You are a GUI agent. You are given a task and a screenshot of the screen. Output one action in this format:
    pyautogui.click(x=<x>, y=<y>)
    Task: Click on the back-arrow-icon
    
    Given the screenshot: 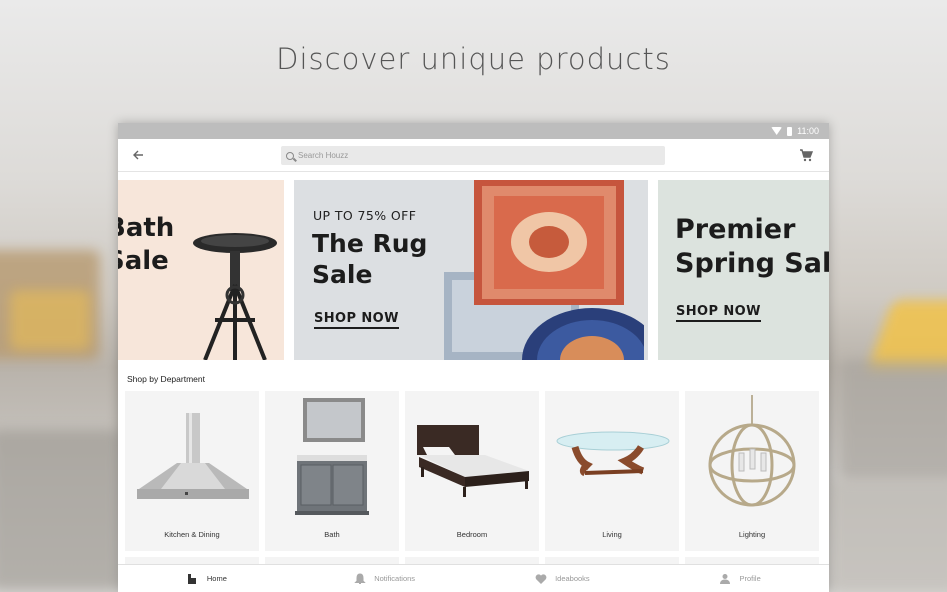 What is the action you would take?
    pyautogui.click(x=137, y=155)
    